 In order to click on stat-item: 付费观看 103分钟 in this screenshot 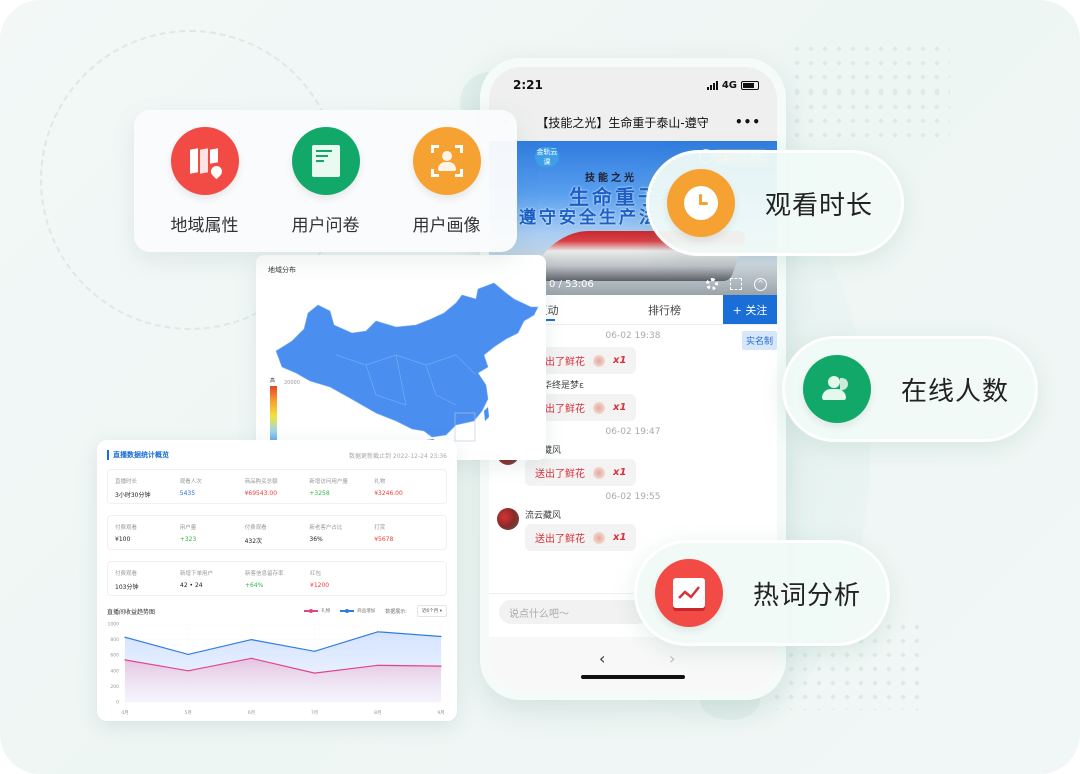, I will do `click(147, 580)`.